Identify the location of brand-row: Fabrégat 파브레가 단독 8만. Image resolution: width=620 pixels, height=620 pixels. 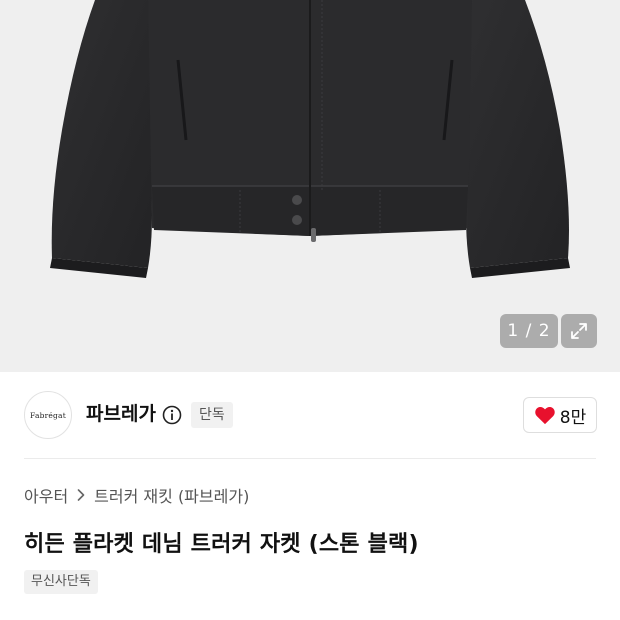
(310, 415).